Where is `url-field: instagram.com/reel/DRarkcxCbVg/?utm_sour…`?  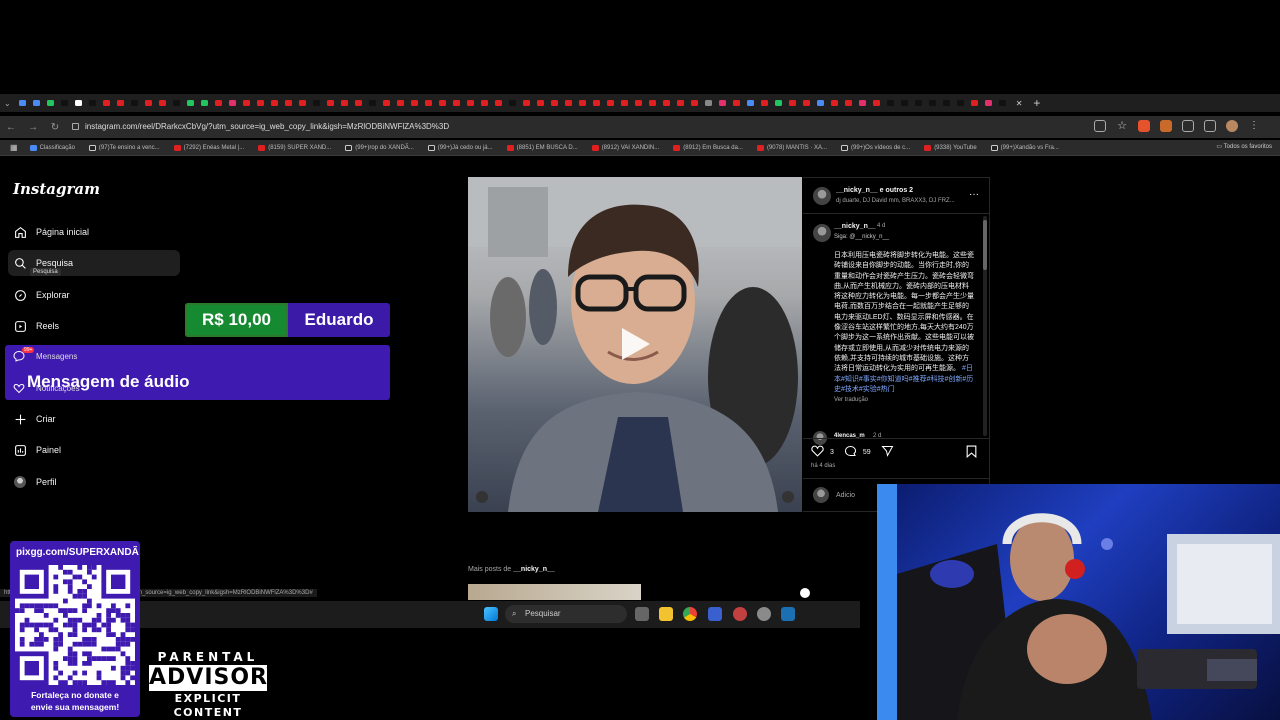 url-field: instagram.com/reel/DRarkcxCbVg/?utm_sour… is located at coordinates (260, 127).